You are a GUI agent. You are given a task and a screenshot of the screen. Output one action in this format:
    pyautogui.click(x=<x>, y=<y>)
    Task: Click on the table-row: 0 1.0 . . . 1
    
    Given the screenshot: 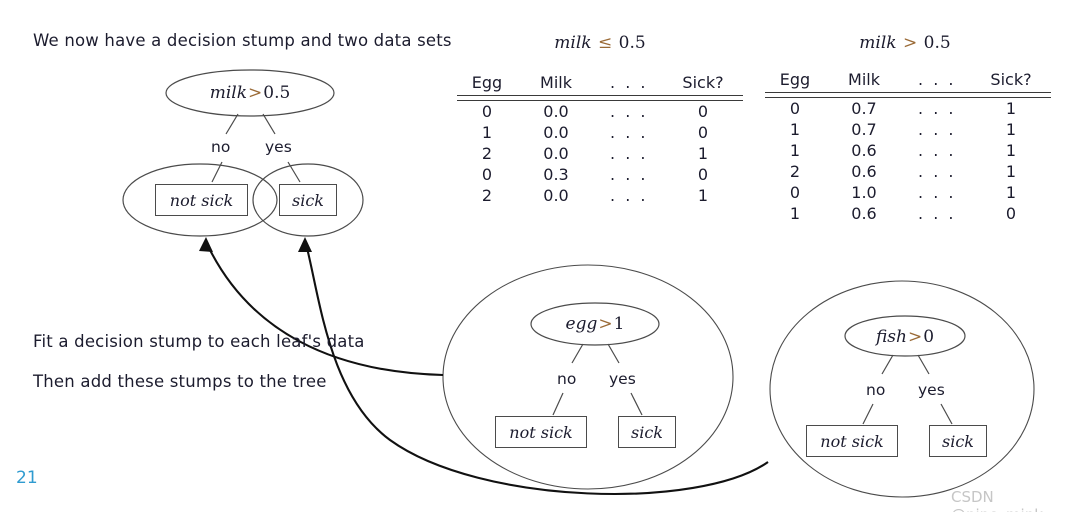 What is the action you would take?
    pyautogui.click(x=908, y=192)
    